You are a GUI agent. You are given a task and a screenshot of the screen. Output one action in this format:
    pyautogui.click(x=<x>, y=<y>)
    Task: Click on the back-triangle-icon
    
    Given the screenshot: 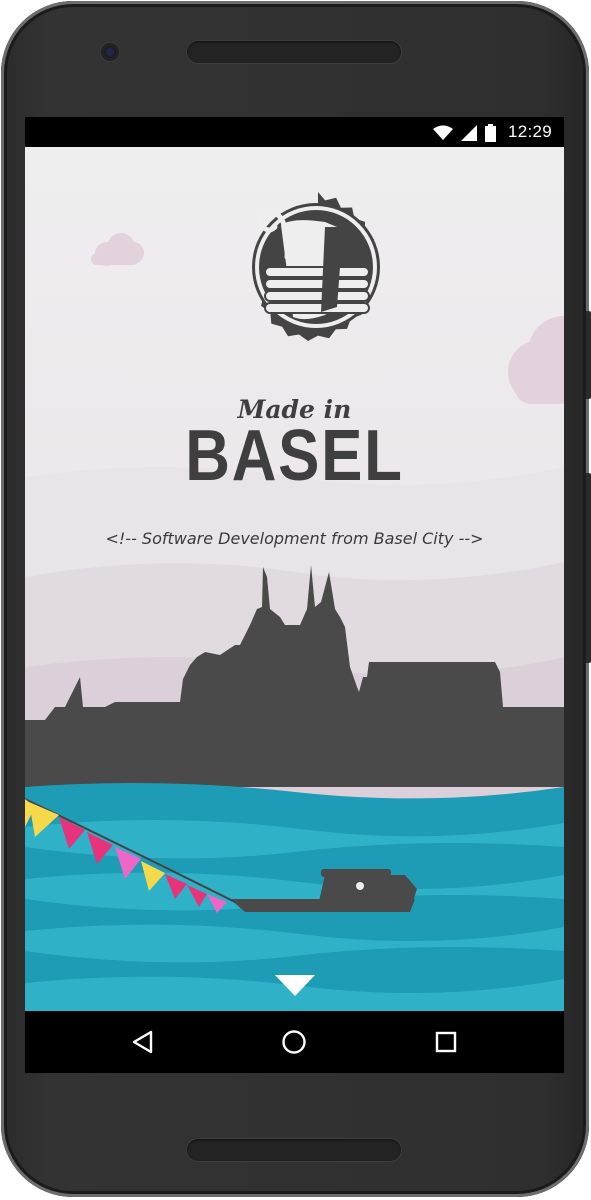 What is the action you would take?
    pyautogui.click(x=142, y=1042)
    